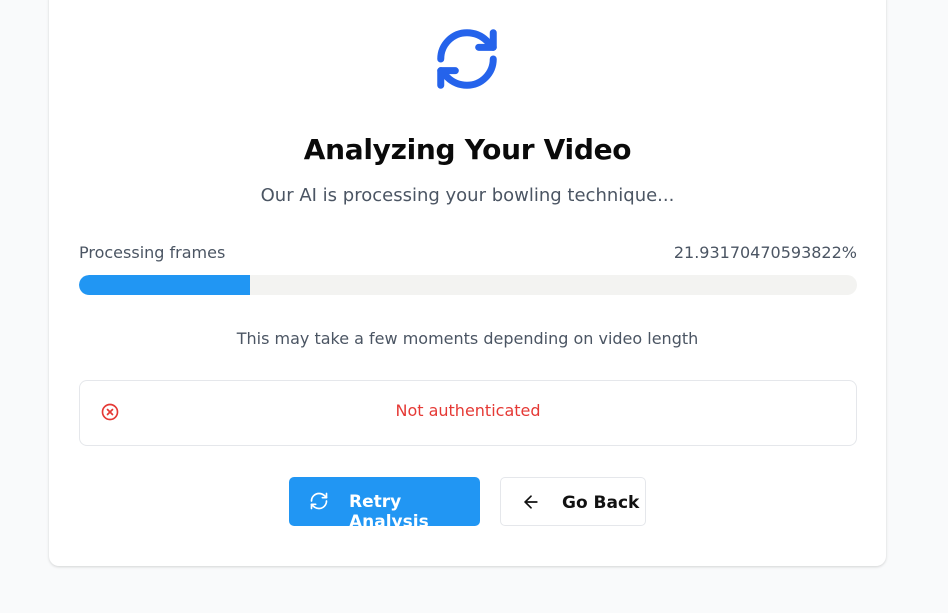 This screenshot has width=948, height=613. What do you see at coordinates (467, 149) in the screenshot?
I see `page-title: Analyzing Your Video` at bounding box center [467, 149].